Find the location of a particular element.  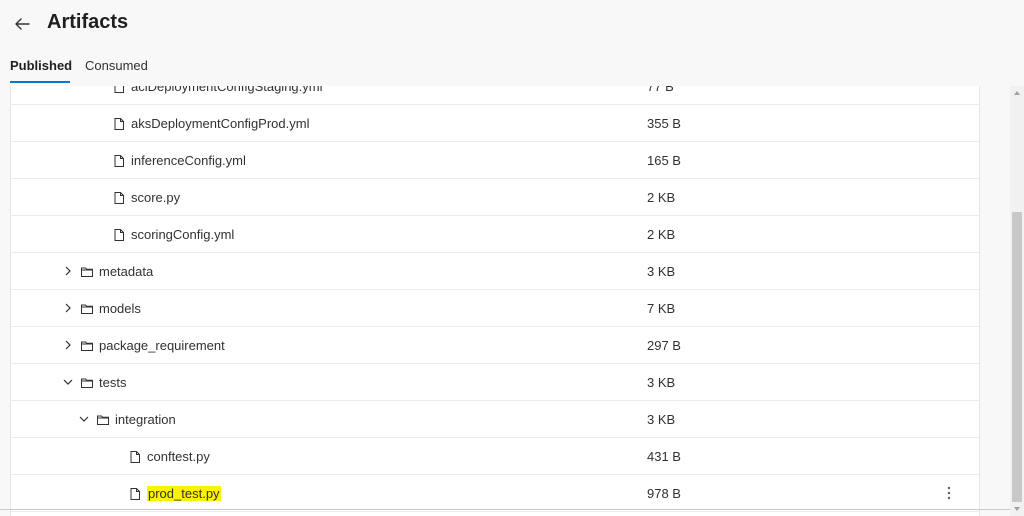

item-size: 7 KB is located at coordinates (661, 308).